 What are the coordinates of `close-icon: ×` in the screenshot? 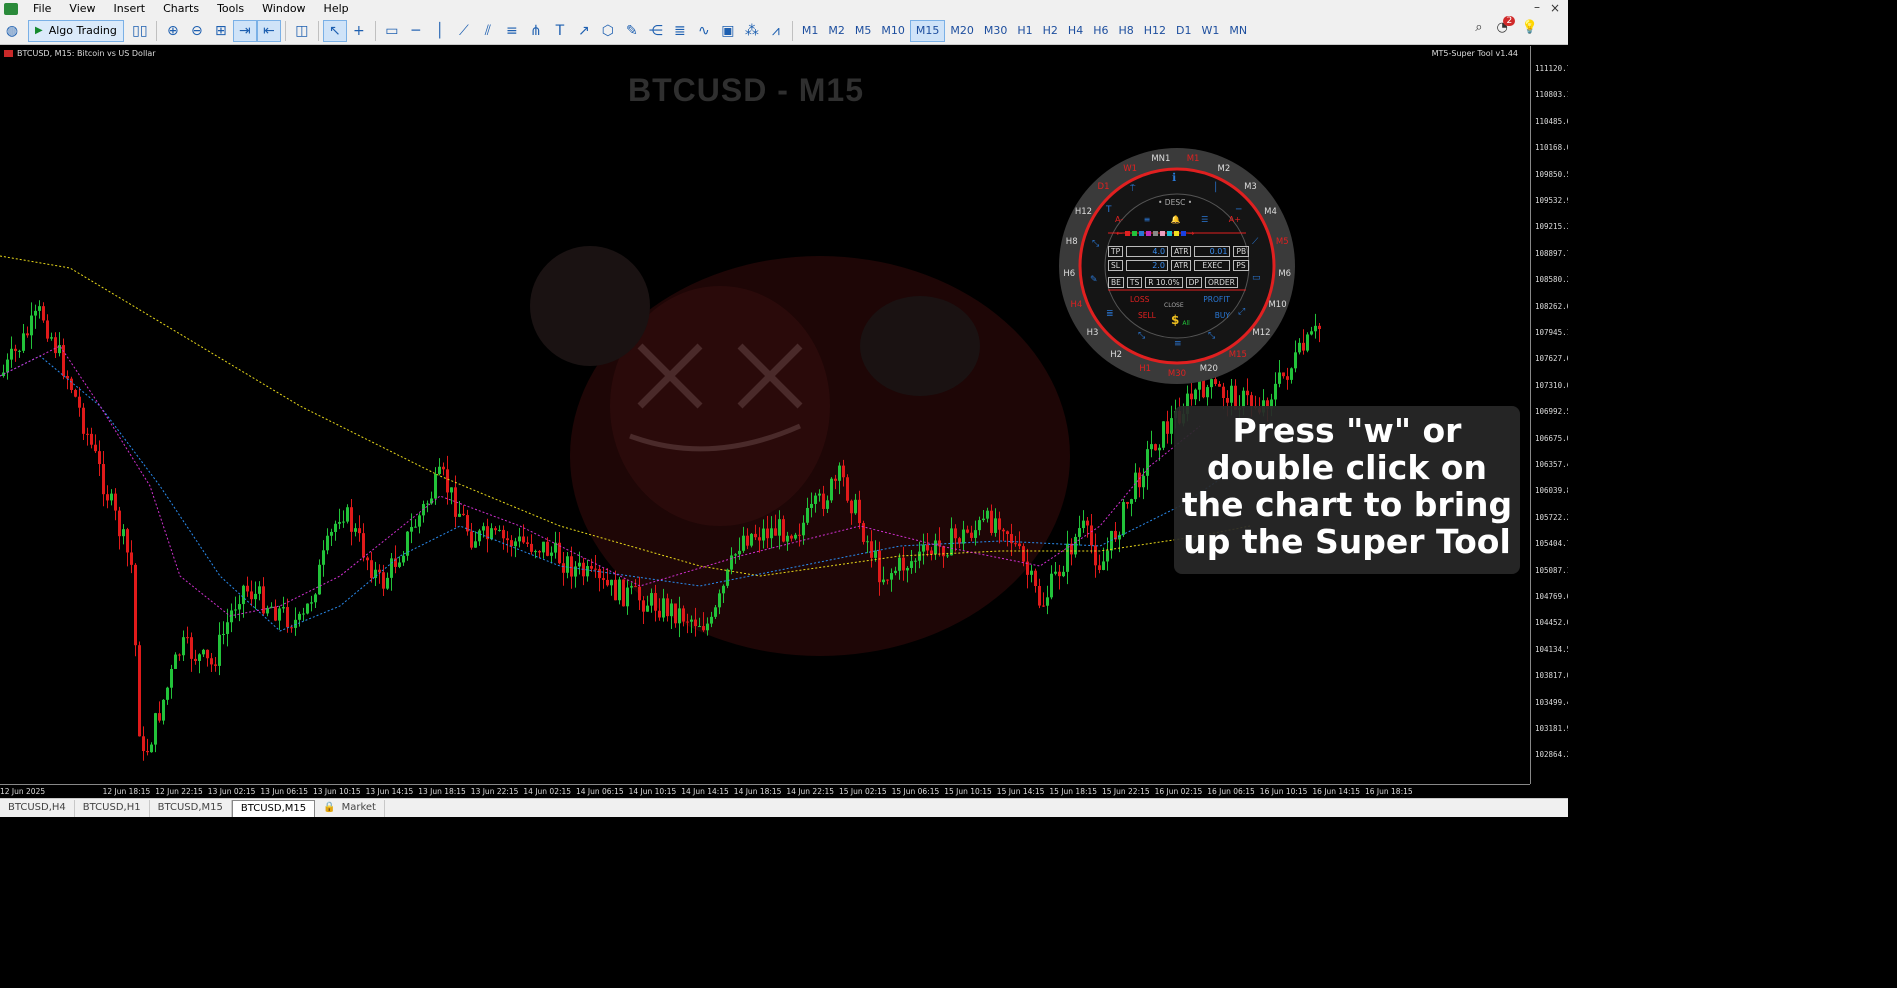 It's located at (1555, 8).